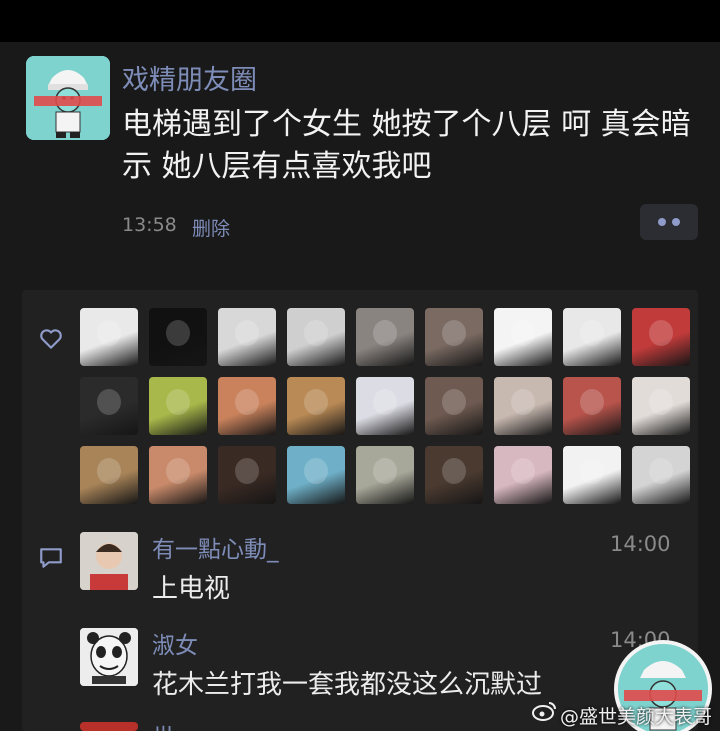 Image resolution: width=720 pixels, height=731 pixels. What do you see at coordinates (247, 406) in the screenshot?
I see `avatar-anime-redhead` at bounding box center [247, 406].